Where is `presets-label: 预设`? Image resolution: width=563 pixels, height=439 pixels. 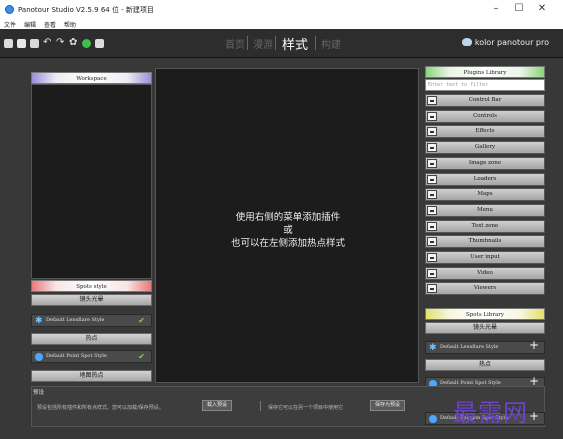
presets-label: 预设 is located at coordinates (39, 393).